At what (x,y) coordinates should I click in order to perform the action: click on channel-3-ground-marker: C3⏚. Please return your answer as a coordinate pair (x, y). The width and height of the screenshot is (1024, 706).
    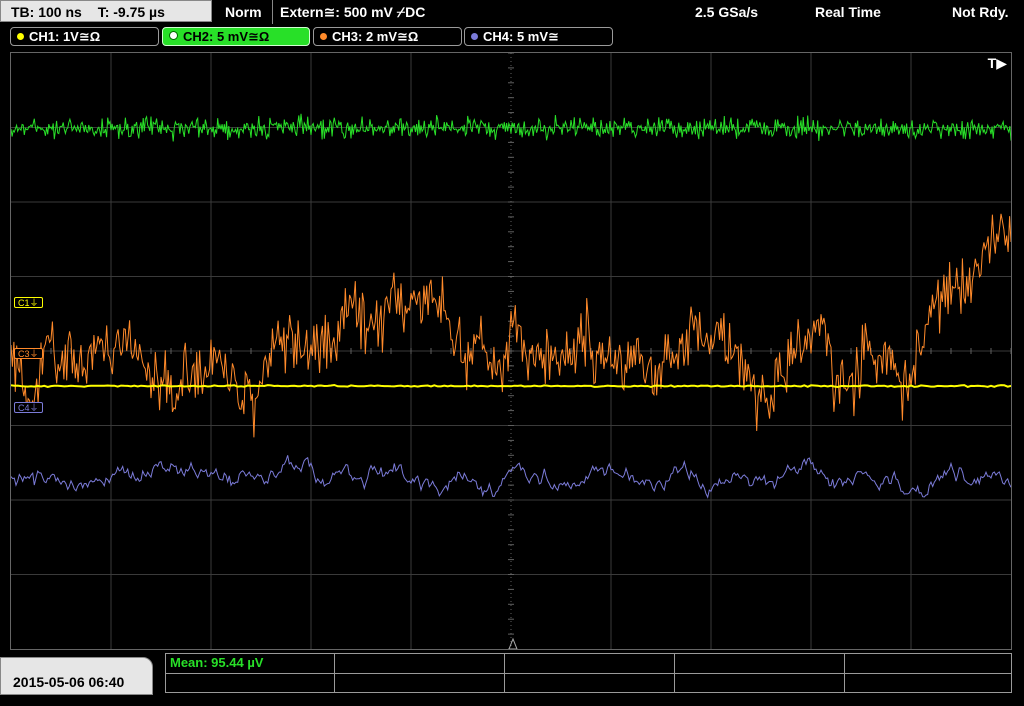
    Looking at the image, I should click on (28, 353).